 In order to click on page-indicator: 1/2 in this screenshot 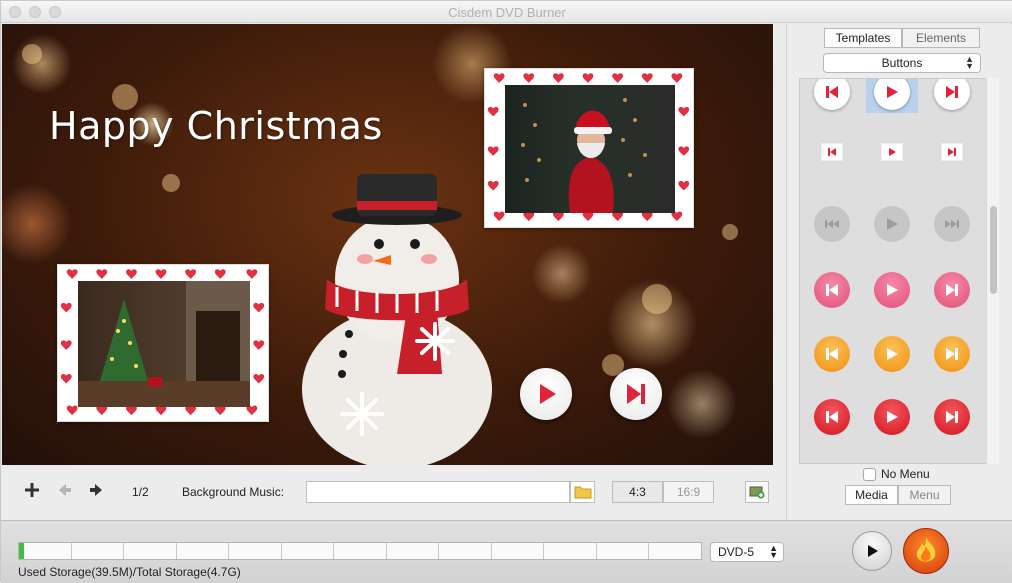, I will do `click(140, 492)`.